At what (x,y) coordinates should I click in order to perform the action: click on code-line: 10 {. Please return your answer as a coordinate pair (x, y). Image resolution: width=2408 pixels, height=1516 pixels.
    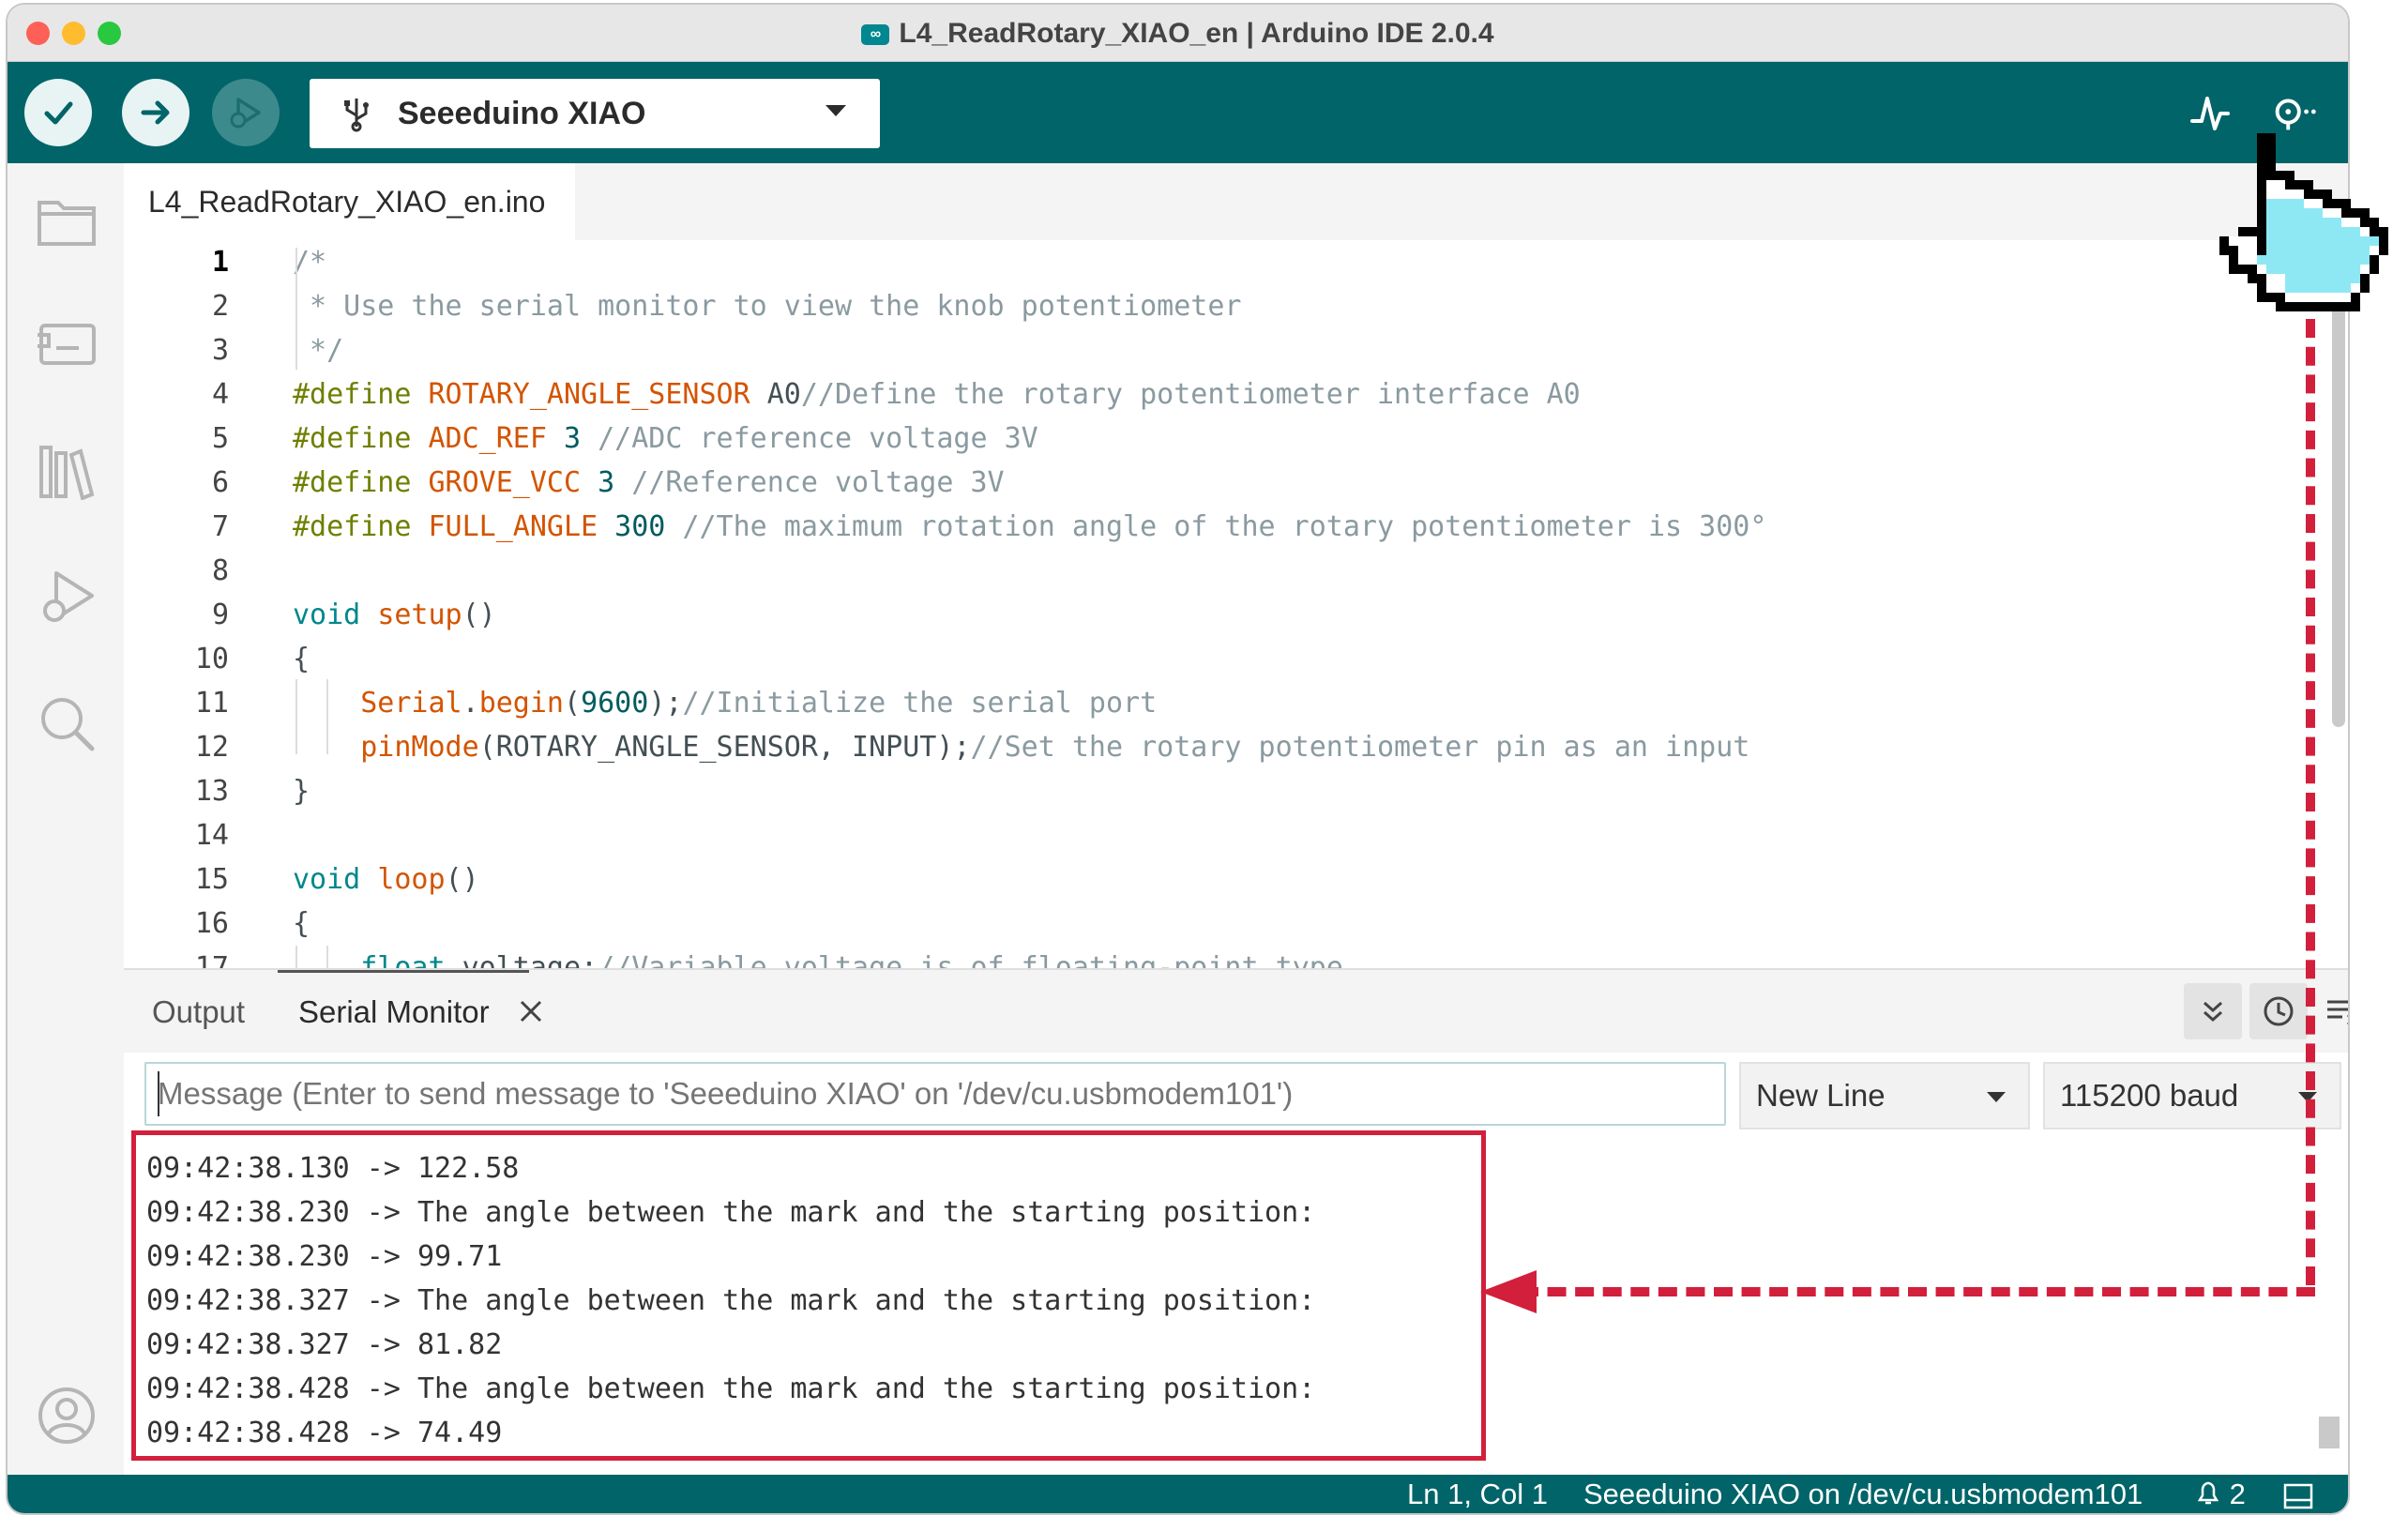
    Looking at the image, I should click on (1236, 659).